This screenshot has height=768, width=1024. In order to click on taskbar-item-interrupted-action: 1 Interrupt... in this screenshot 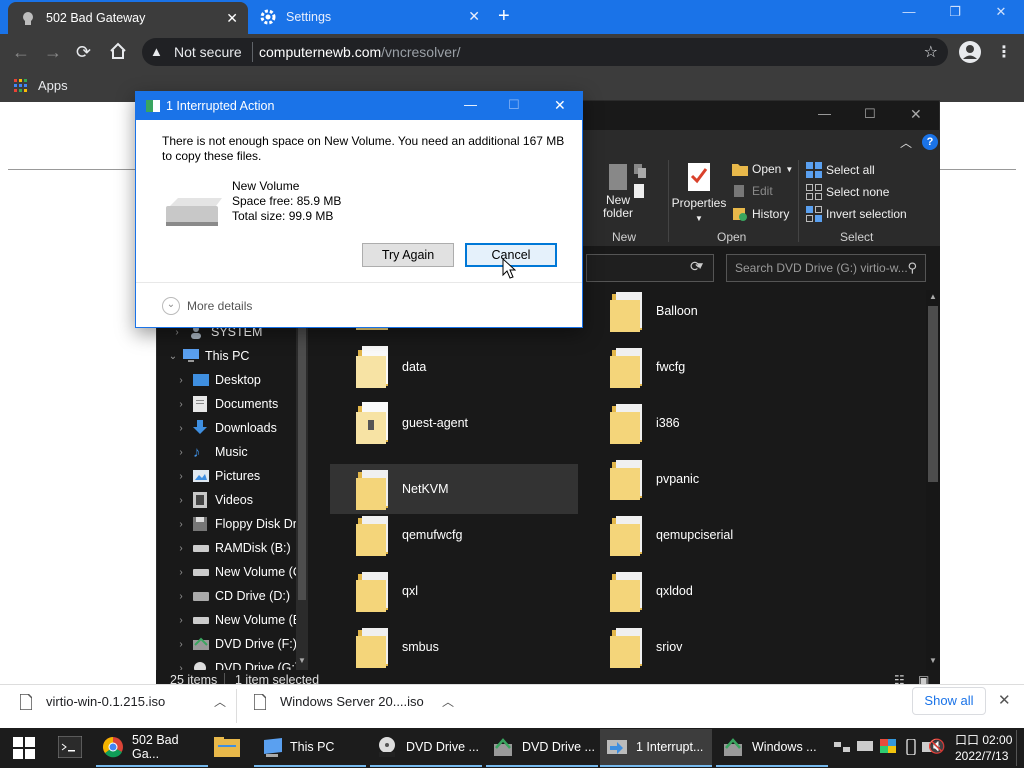, I will do `click(656, 748)`.